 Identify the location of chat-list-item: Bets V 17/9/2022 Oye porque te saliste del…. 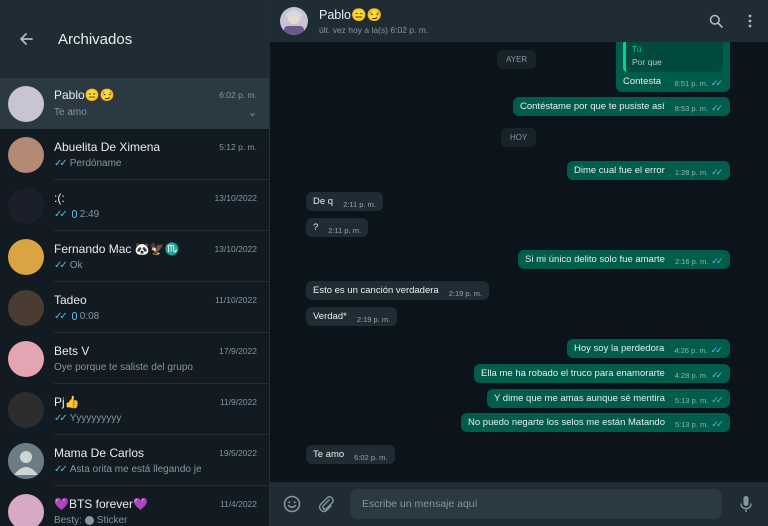
(134, 358).